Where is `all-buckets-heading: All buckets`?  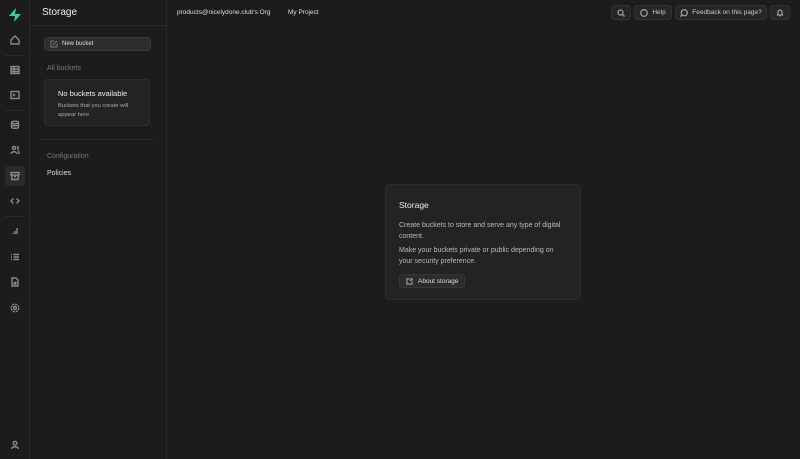
all-buckets-heading: All buckets is located at coordinates (64, 68).